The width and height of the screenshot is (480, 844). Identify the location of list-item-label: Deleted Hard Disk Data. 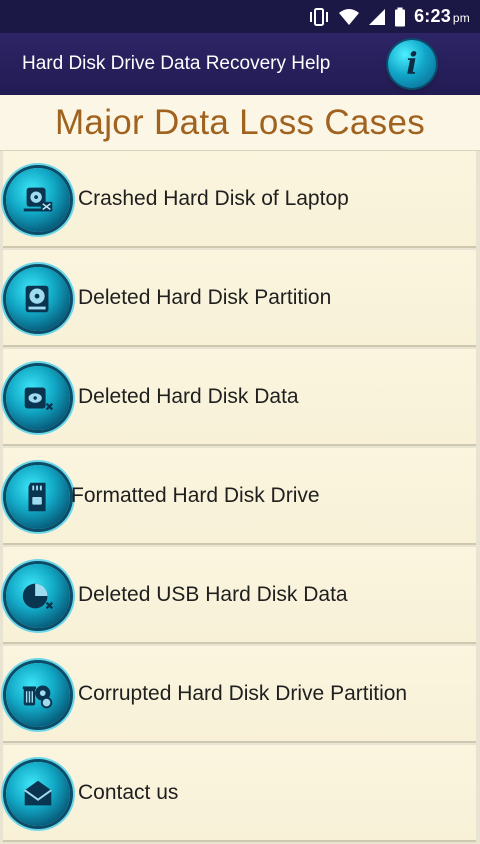
(188, 396).